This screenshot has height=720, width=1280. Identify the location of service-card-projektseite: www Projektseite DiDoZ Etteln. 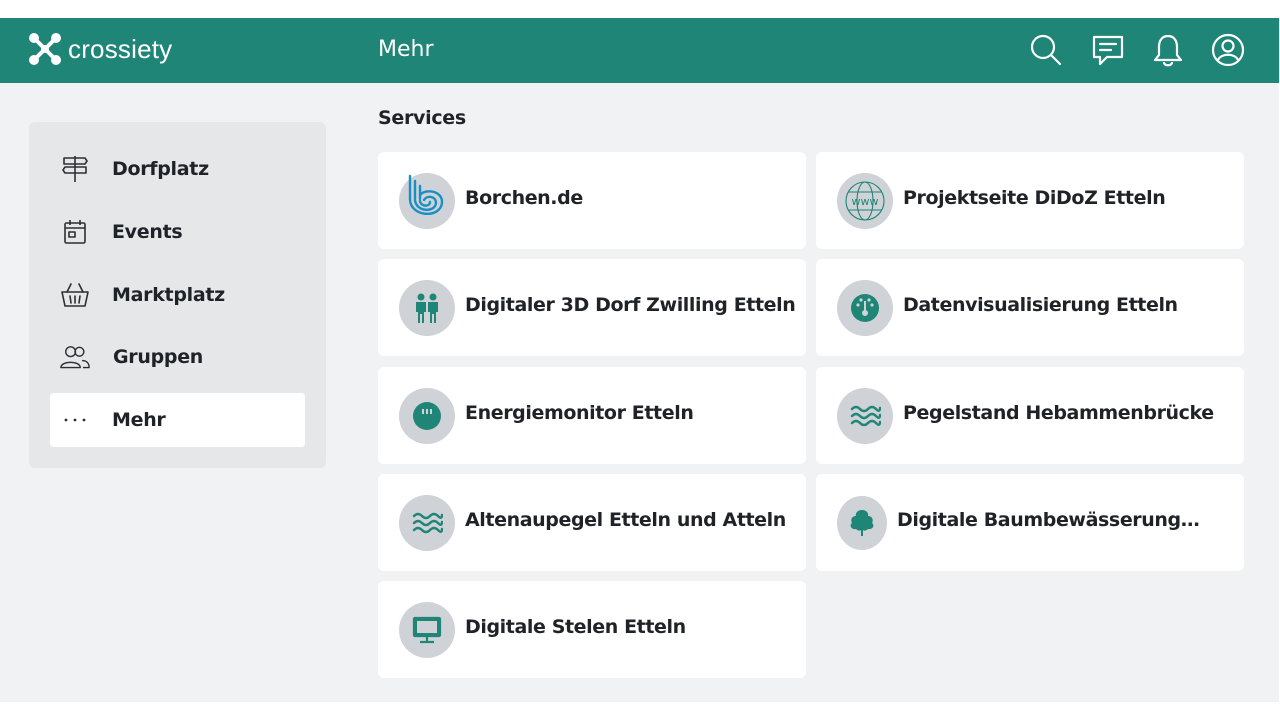
(1030, 200).